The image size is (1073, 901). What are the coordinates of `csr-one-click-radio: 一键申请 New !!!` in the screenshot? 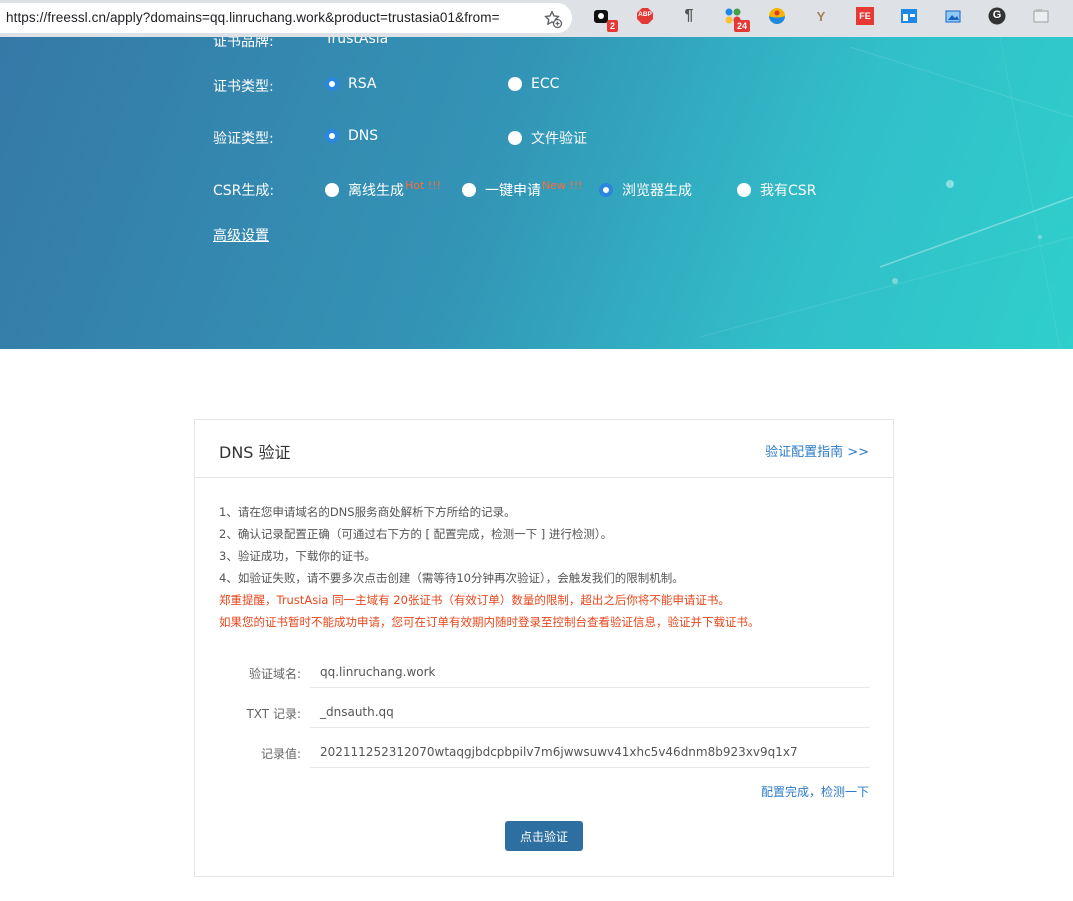 It's located at (522, 189).